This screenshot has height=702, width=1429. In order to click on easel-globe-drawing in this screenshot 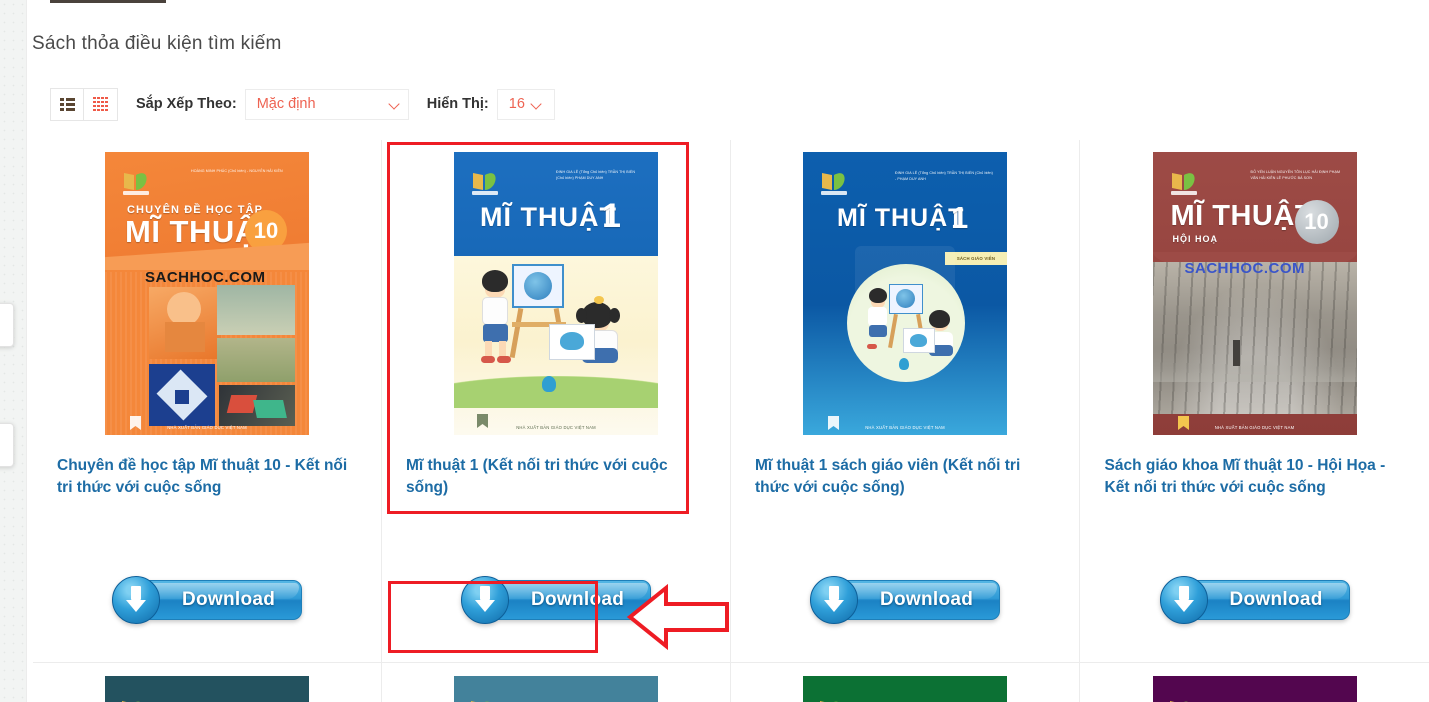, I will do `click(538, 286)`.